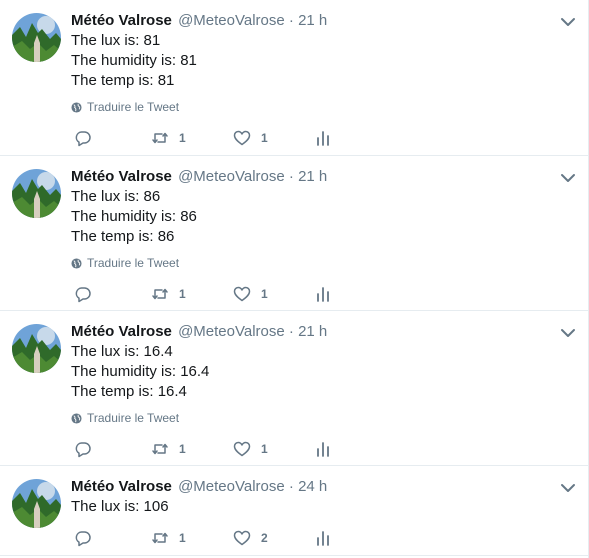 This screenshot has height=558, width=589. I want to click on tweet-text-line: The humidity is: 81, so click(134, 60).